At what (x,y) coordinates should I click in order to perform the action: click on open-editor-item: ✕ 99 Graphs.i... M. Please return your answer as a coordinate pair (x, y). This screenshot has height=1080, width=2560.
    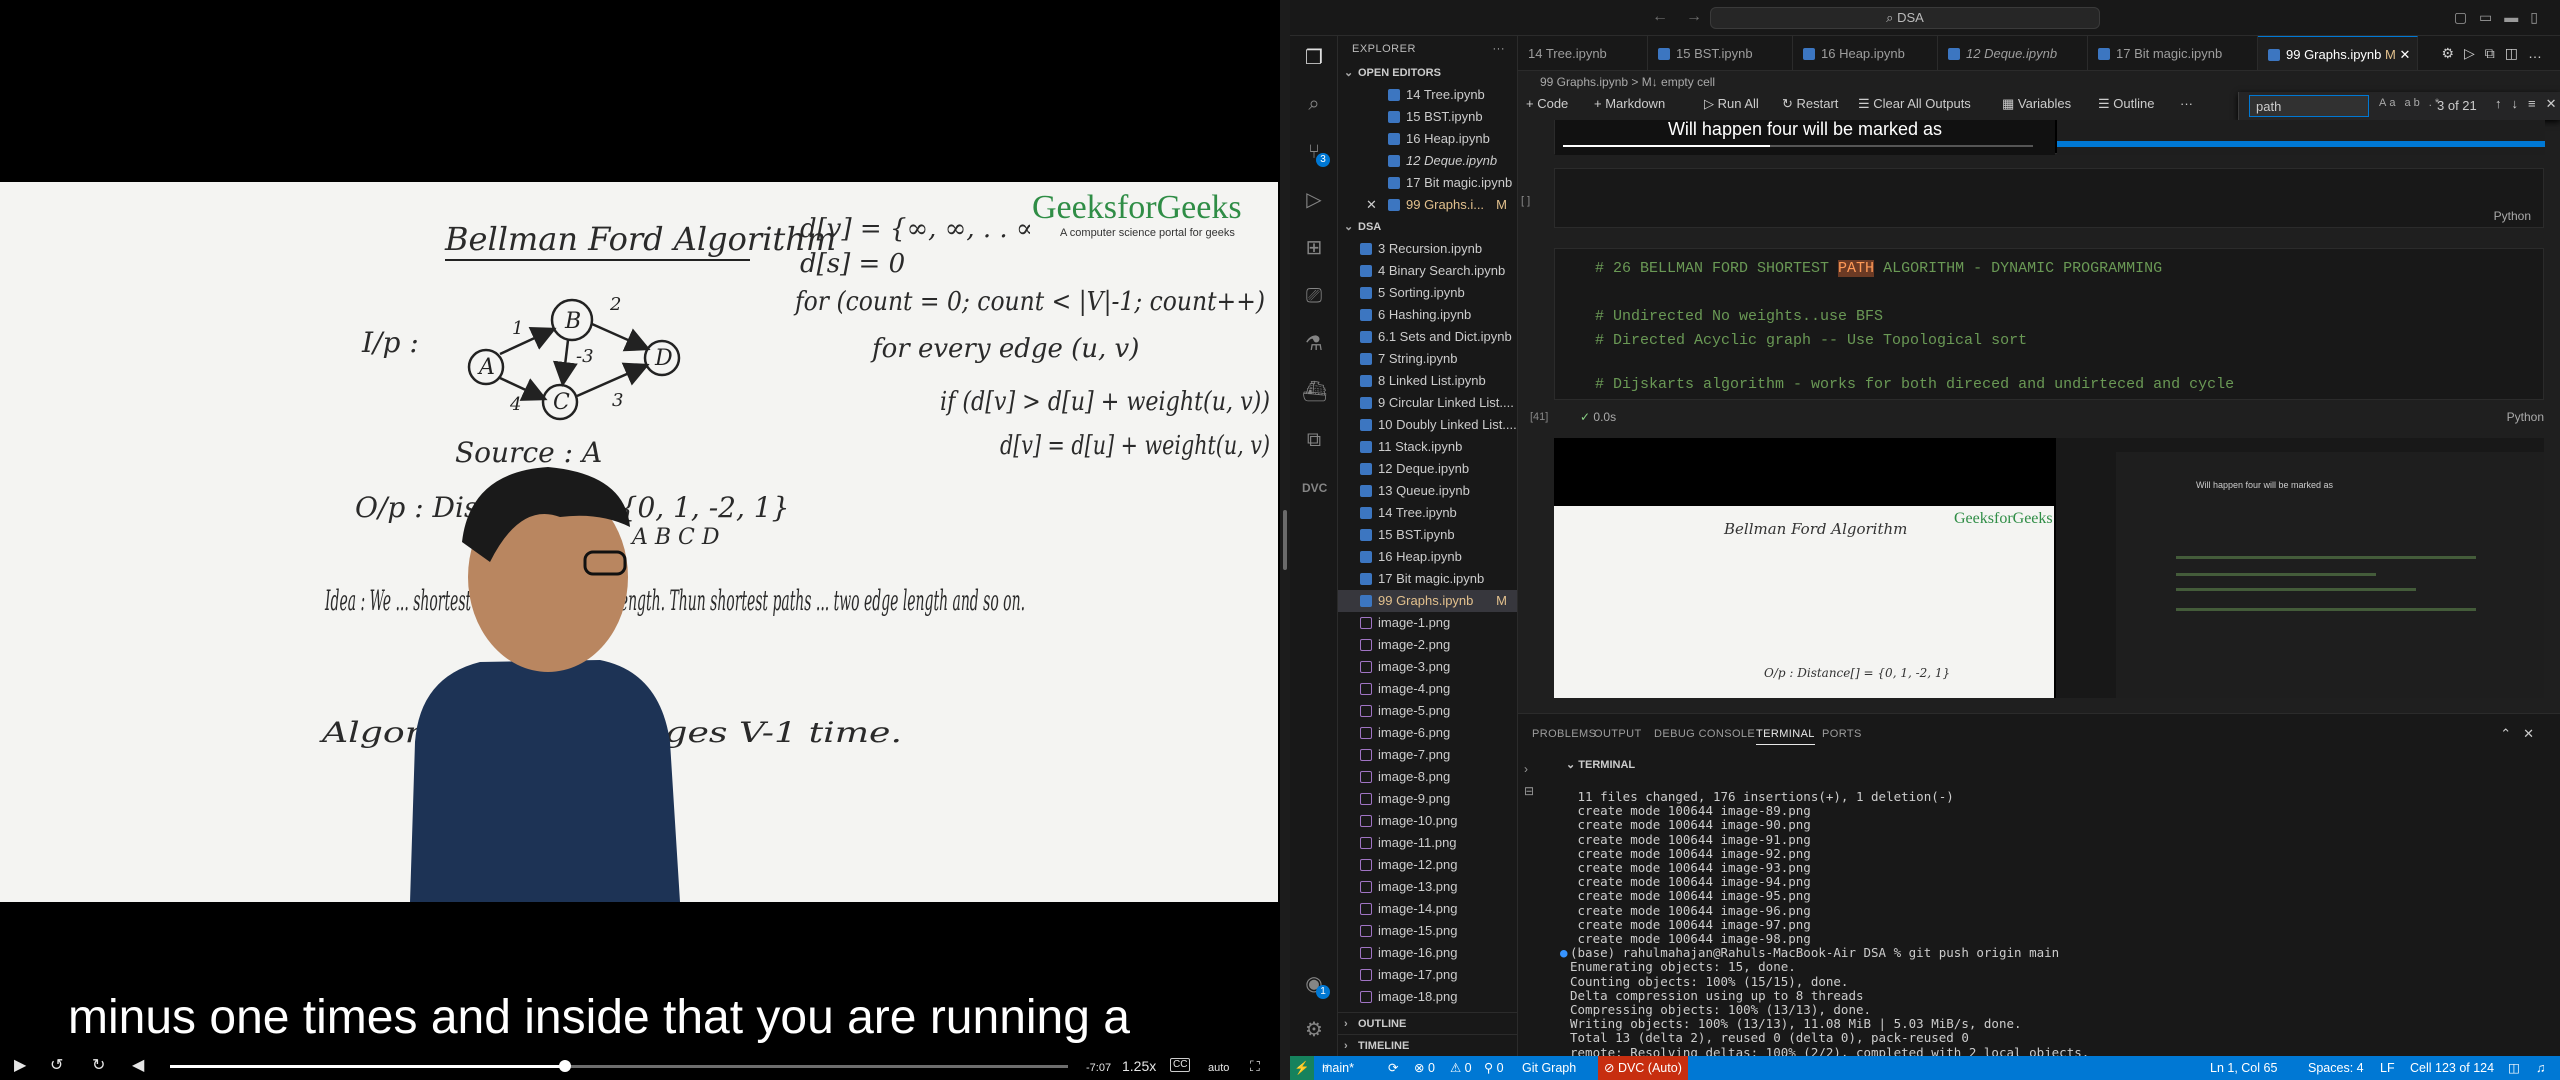
    Looking at the image, I should click on (1427, 205).